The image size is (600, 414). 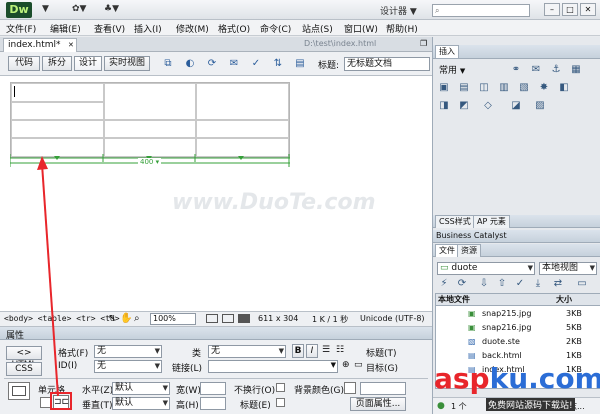 What do you see at coordinates (127, 63) in the screenshot?
I see `live-view-button: 实时视图` at bounding box center [127, 63].